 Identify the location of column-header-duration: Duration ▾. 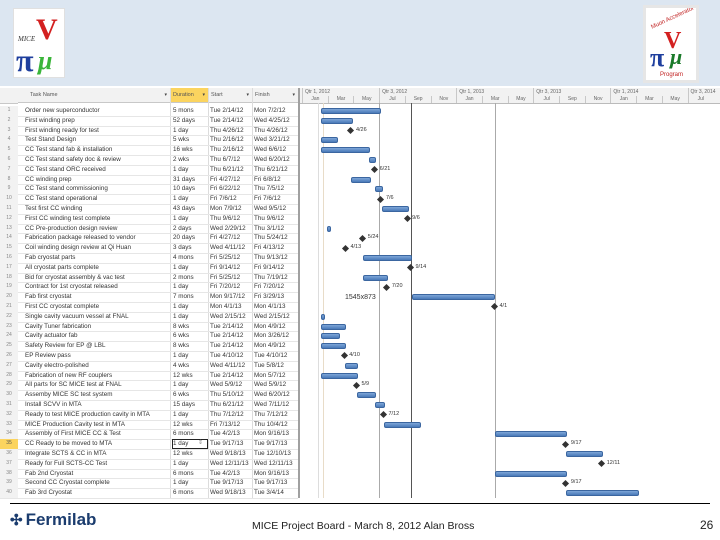
(189, 95).